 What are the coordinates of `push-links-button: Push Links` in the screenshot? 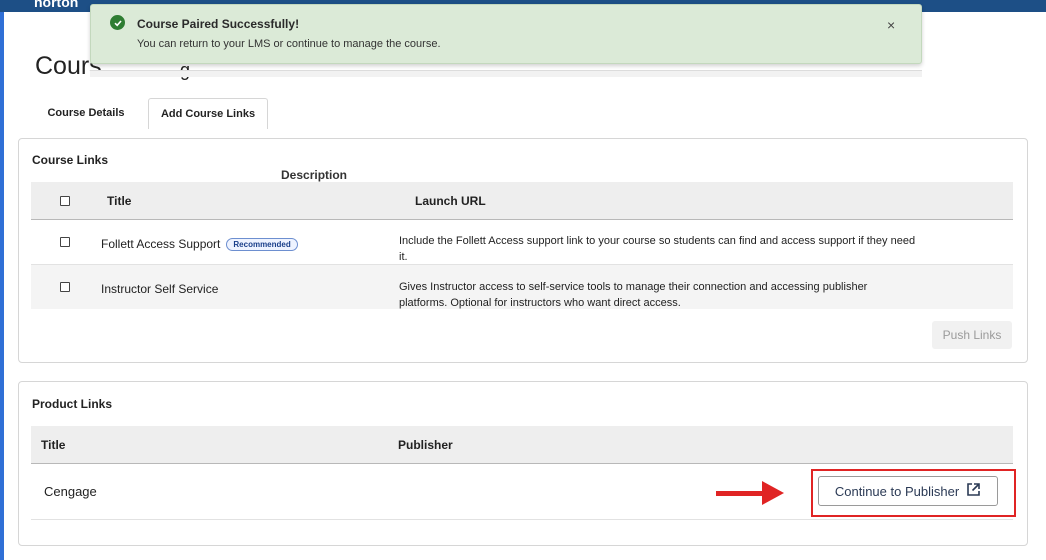 It's located at (972, 335).